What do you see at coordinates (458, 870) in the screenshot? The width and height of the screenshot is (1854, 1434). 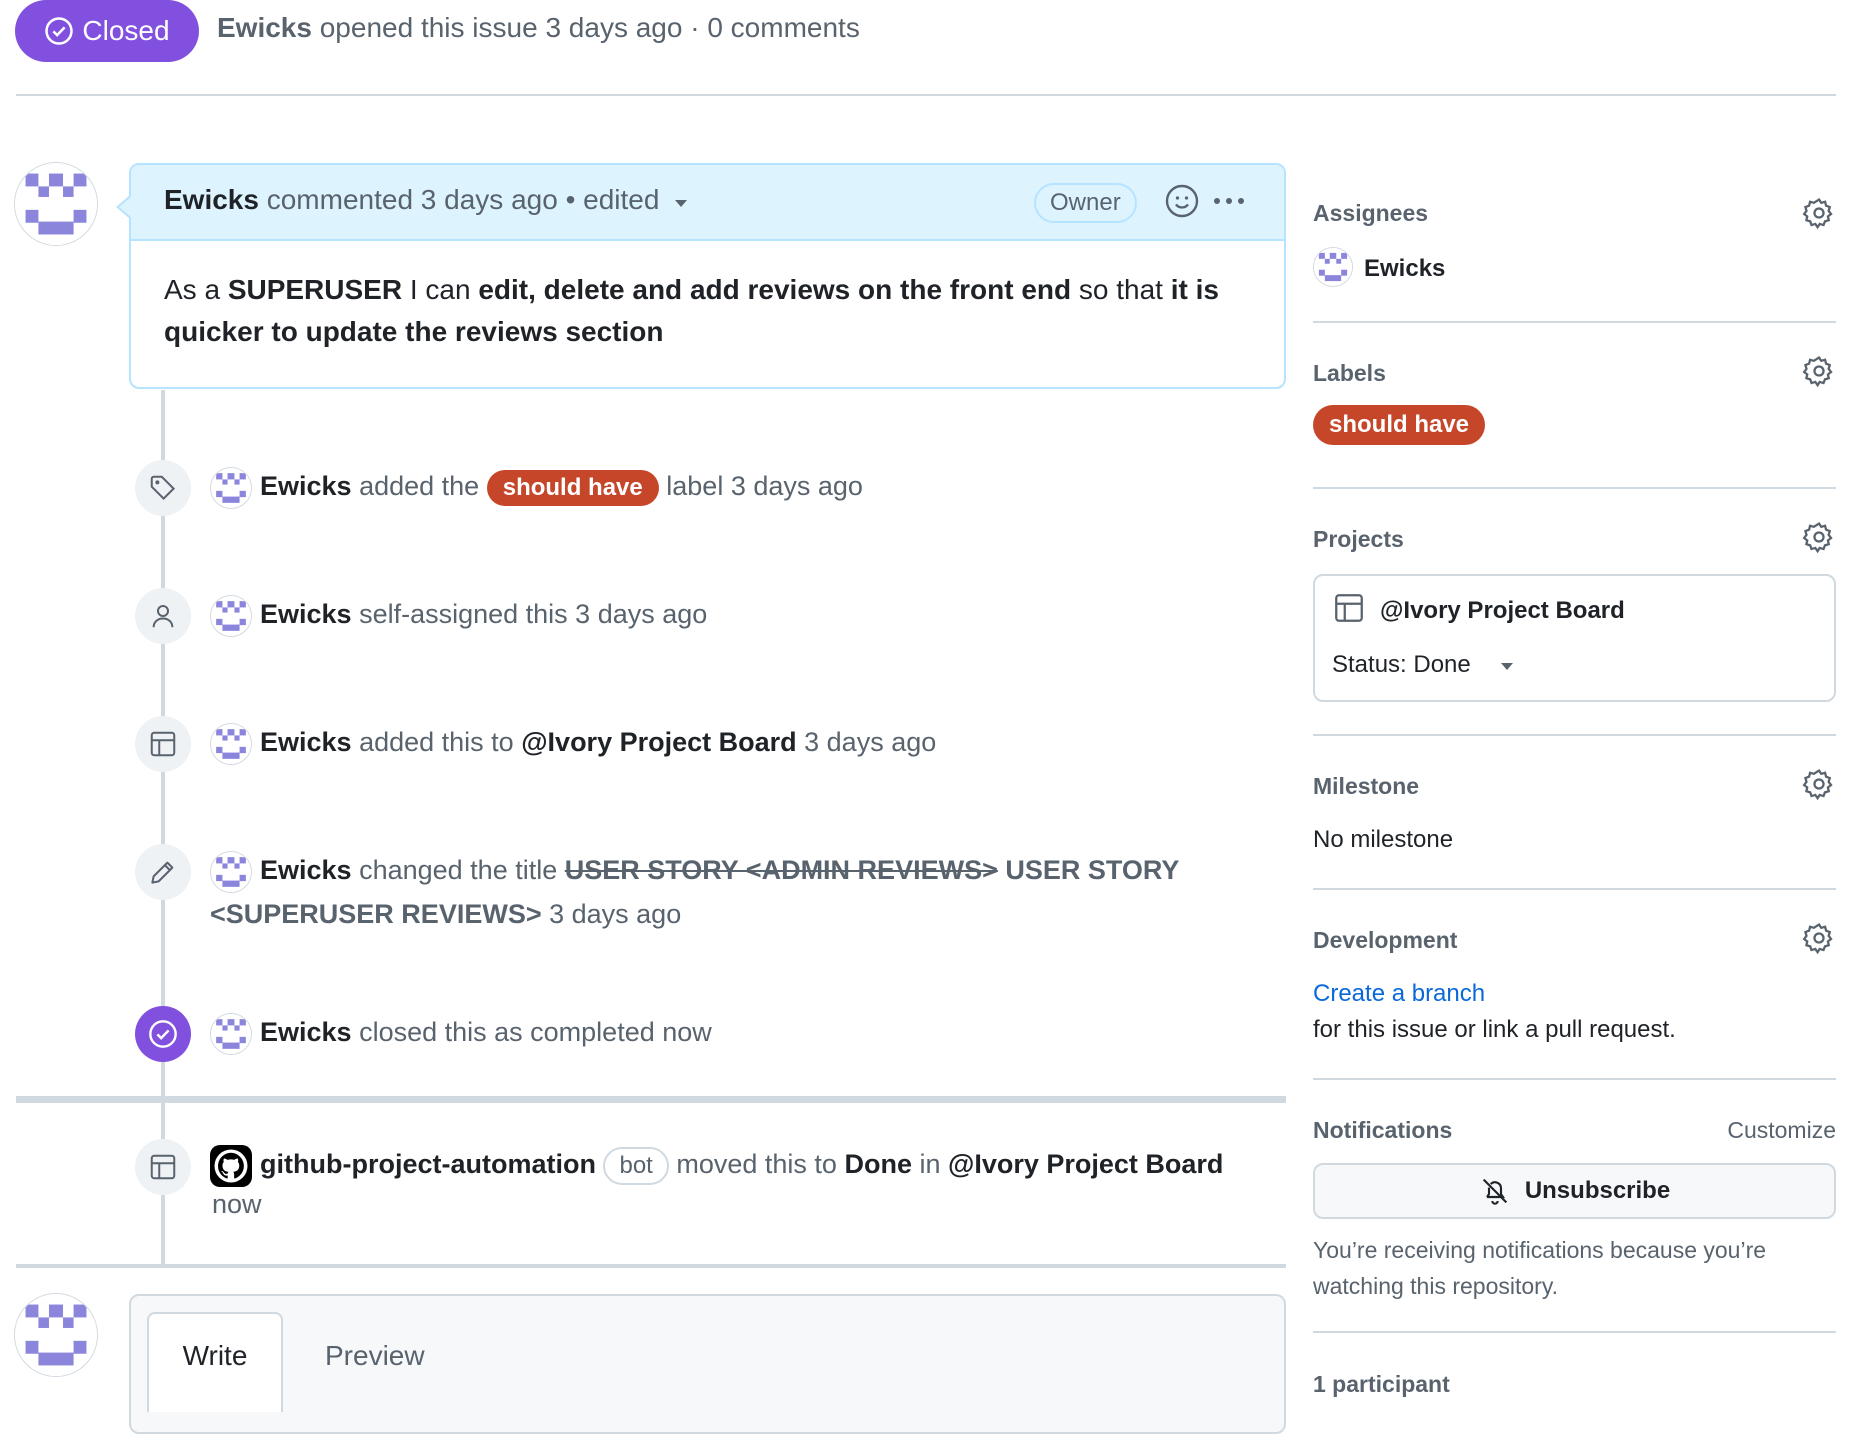 I see `event-text: changed the title` at bounding box center [458, 870].